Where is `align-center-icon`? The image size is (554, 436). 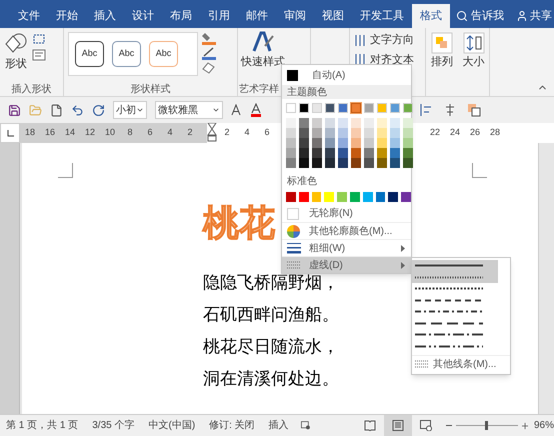
align-center-icon is located at coordinates (450, 110).